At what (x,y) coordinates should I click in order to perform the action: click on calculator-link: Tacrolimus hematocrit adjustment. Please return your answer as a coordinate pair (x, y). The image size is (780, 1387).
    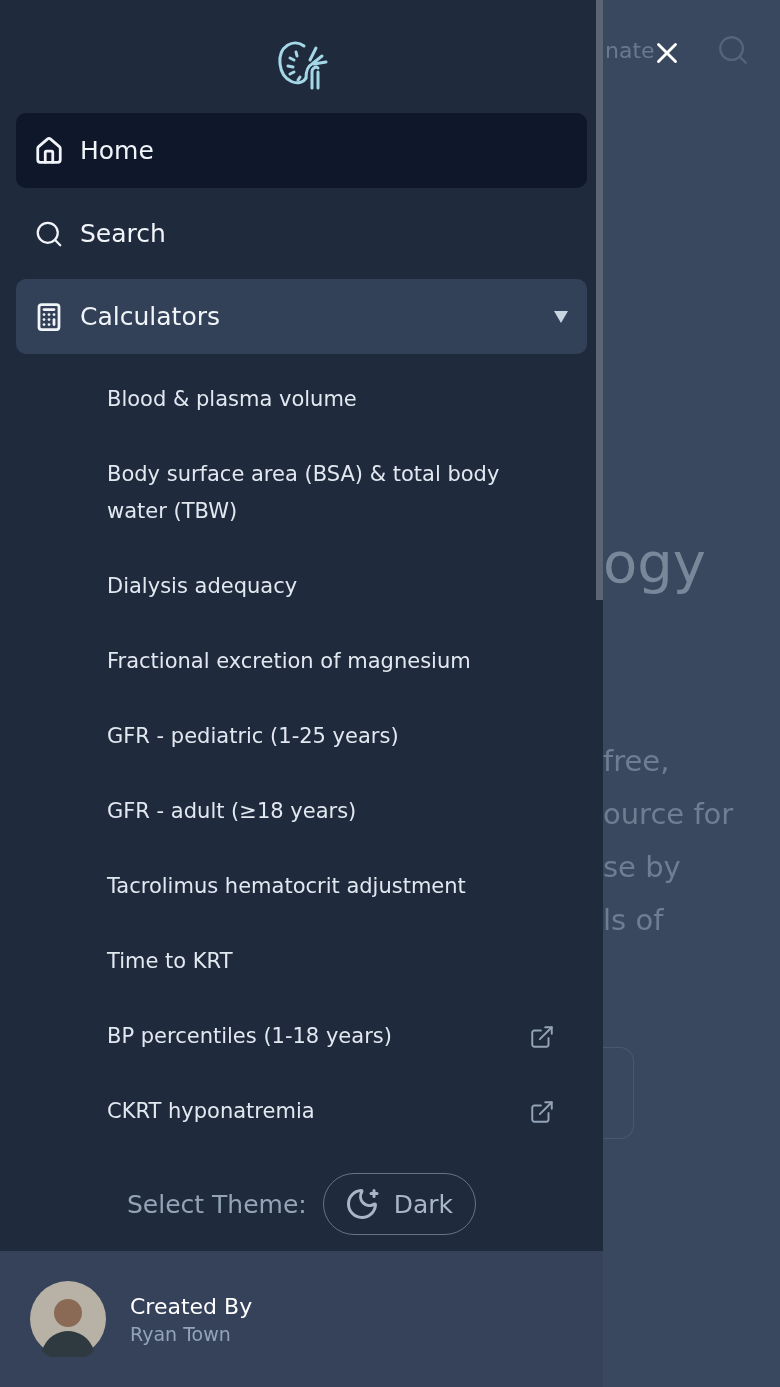
    Looking at the image, I should click on (339, 886).